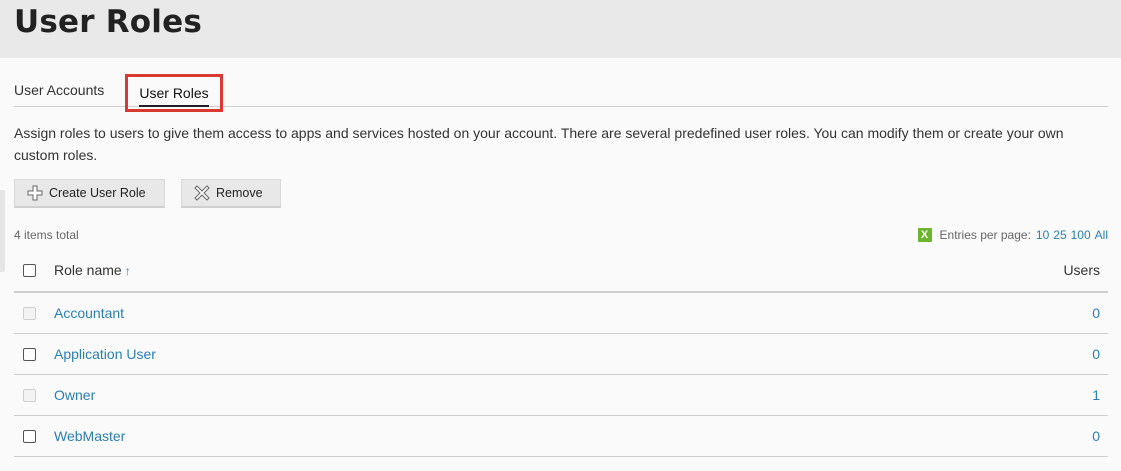 This screenshot has width=1121, height=471. What do you see at coordinates (2, 231) in the screenshot?
I see `sidebar-handle` at bounding box center [2, 231].